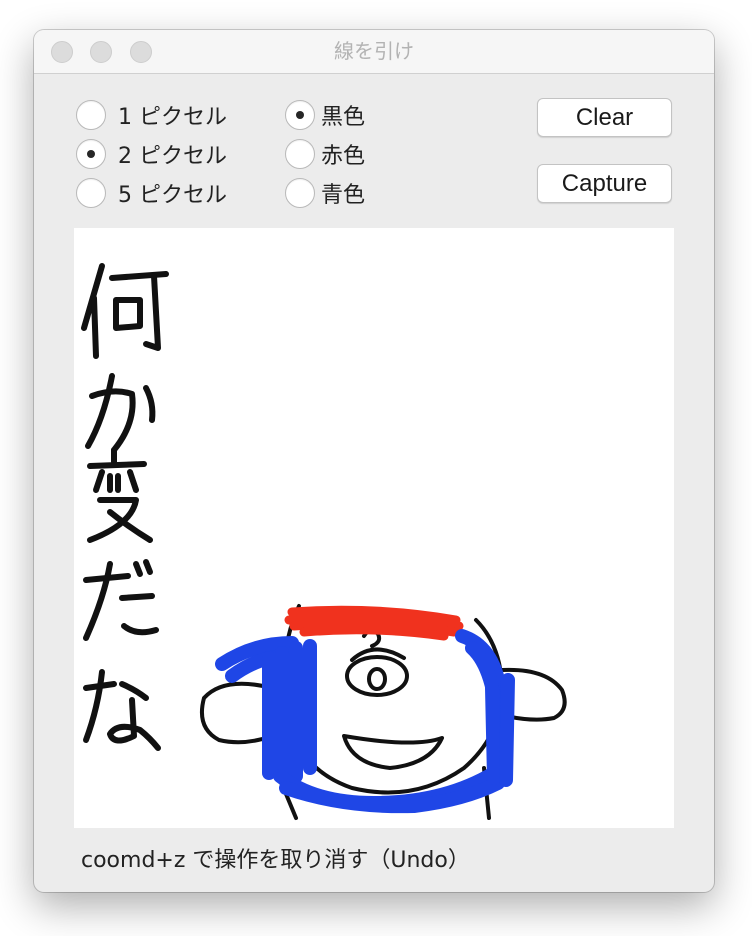 This screenshot has width=752, height=936. Describe the element at coordinates (343, 156) in the screenshot. I see `radio-label: 赤色` at that location.